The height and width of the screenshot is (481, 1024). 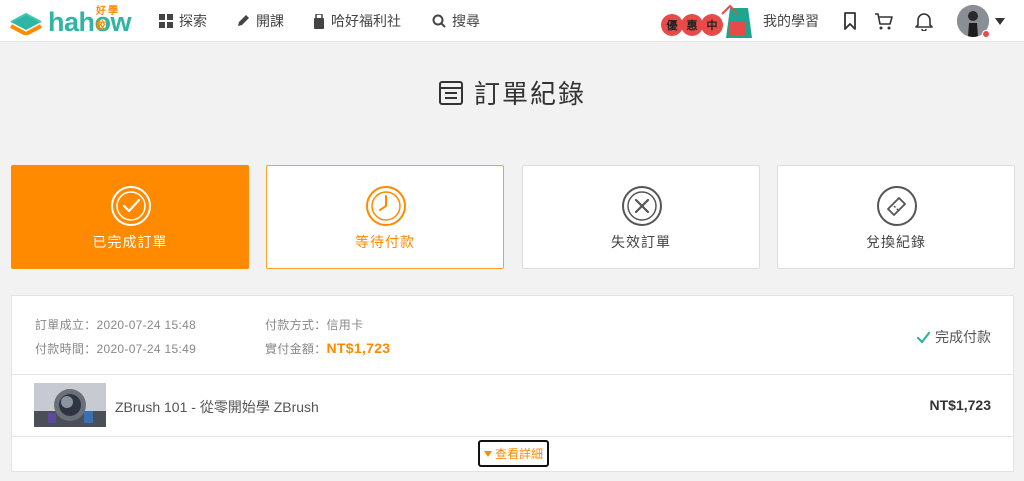 I want to click on filter-invalid-orders: 失效訂單, so click(x=641, y=217).